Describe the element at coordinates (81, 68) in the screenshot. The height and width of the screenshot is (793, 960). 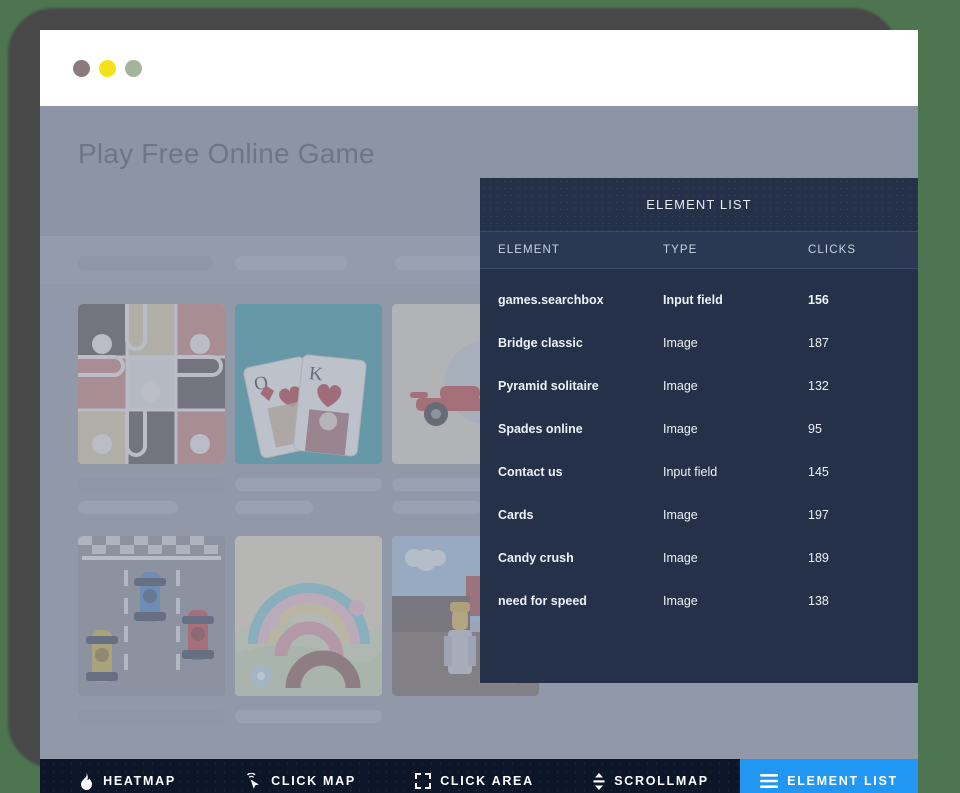
I see `close-dot` at that location.